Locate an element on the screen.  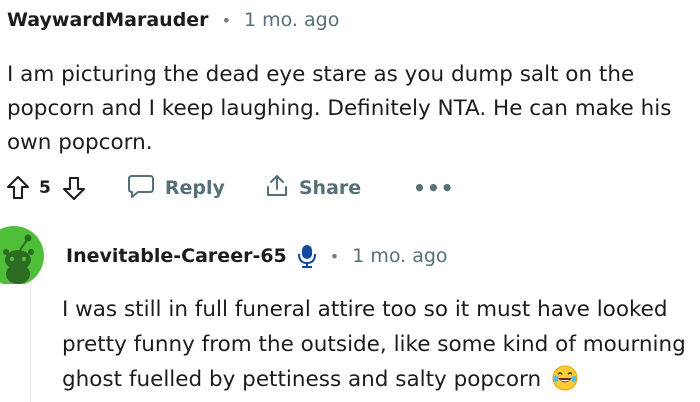
comment-timestamp: 1 mo. ago is located at coordinates (291, 20).